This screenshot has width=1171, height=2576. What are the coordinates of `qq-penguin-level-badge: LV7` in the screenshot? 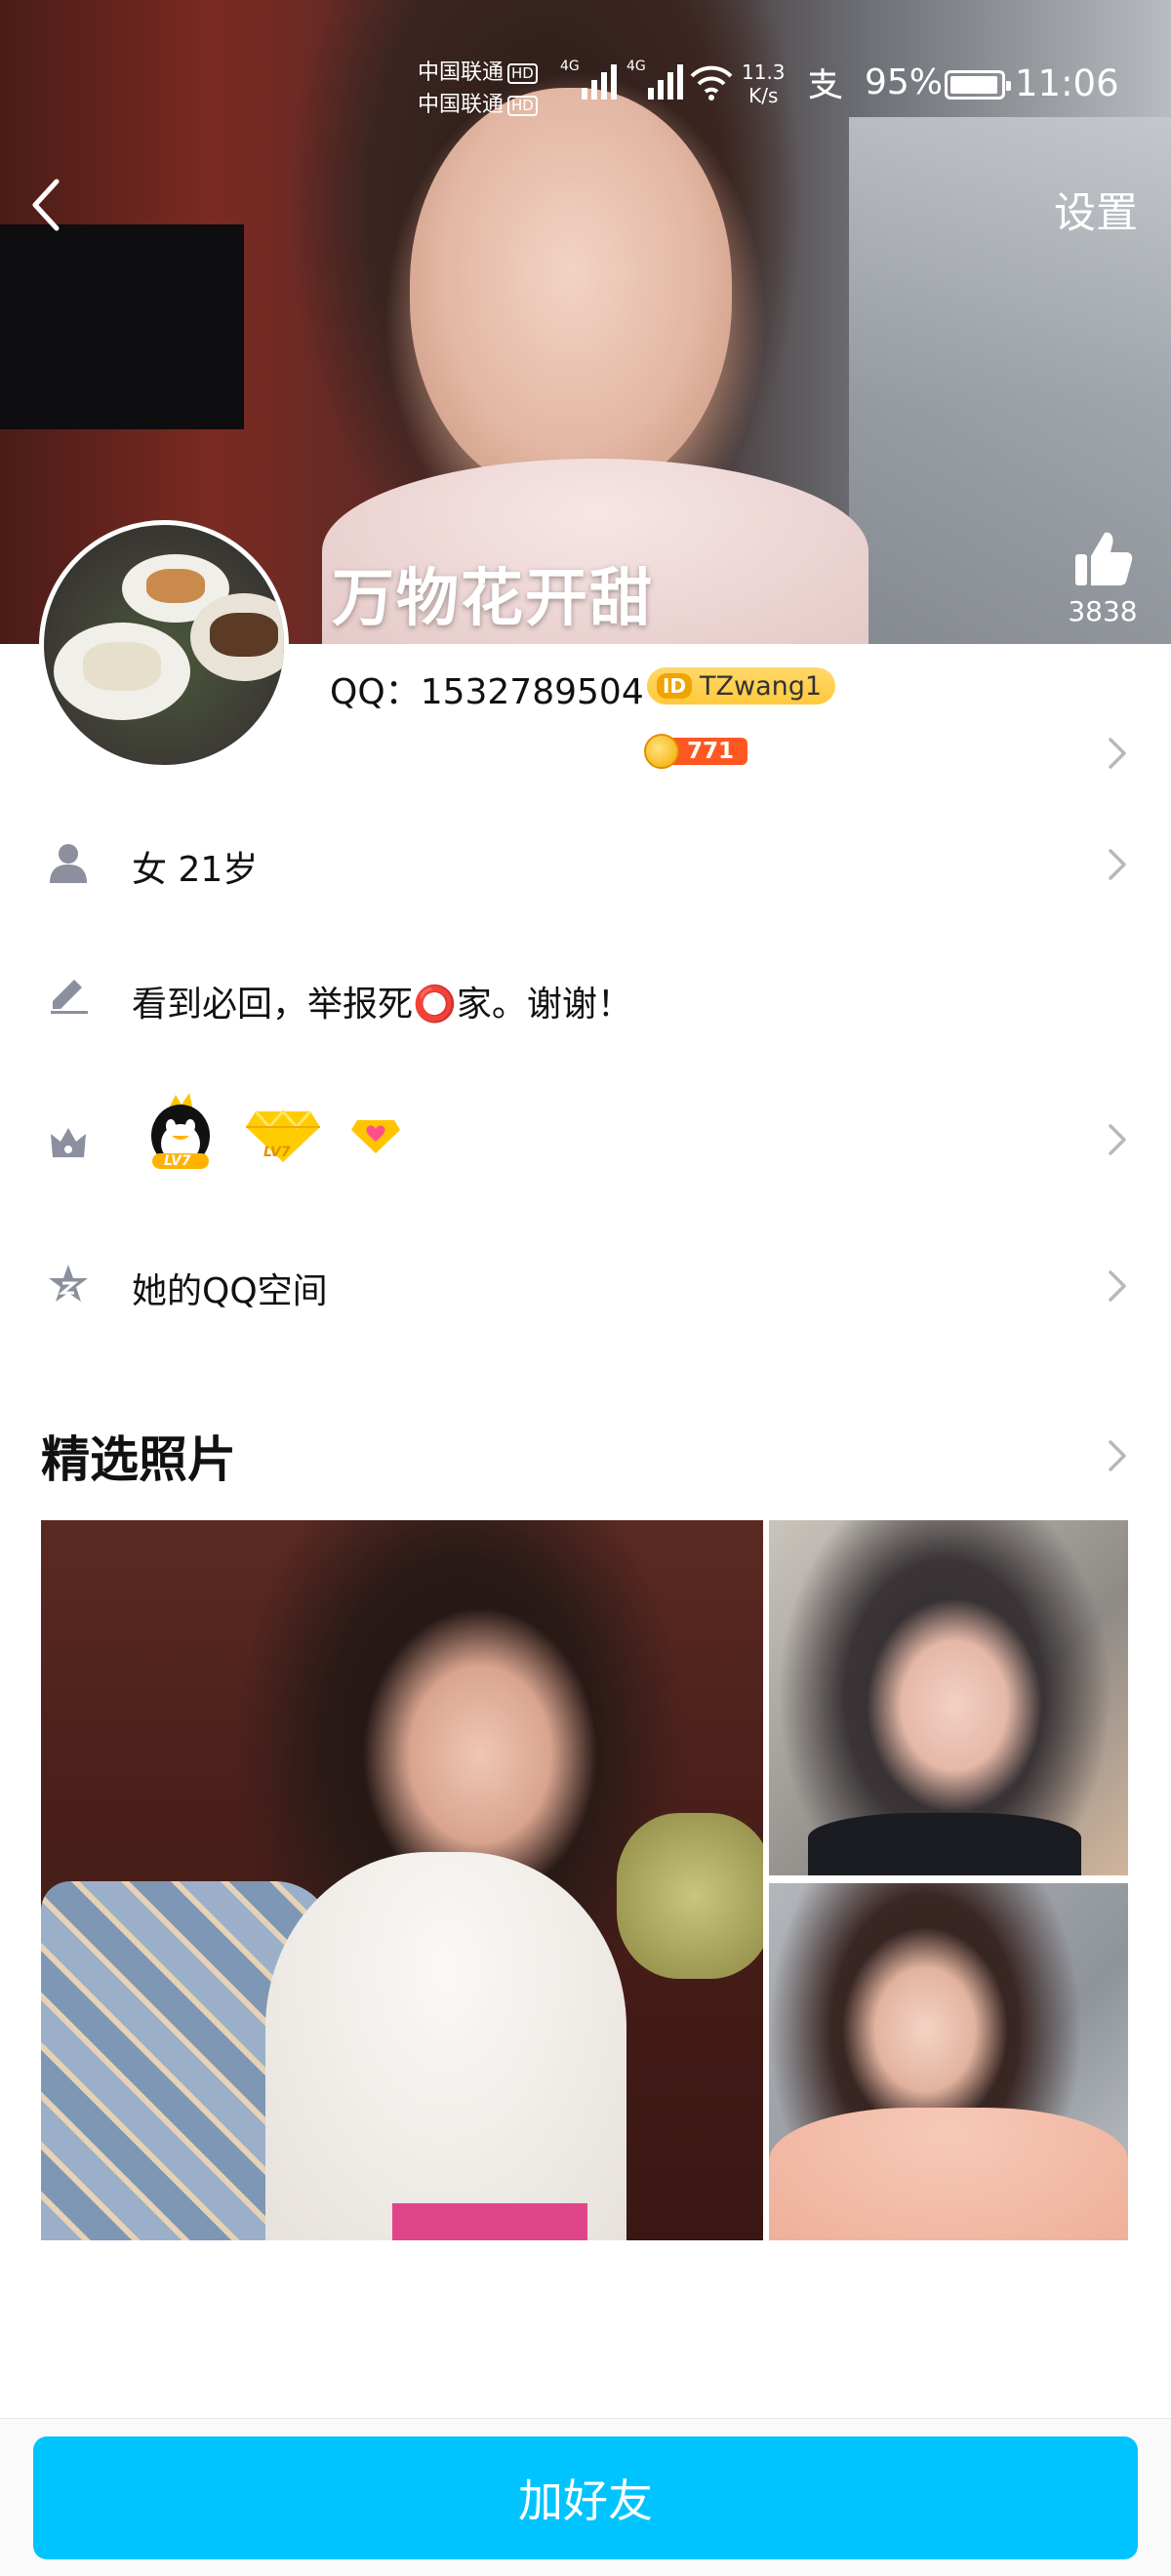 It's located at (180, 1134).